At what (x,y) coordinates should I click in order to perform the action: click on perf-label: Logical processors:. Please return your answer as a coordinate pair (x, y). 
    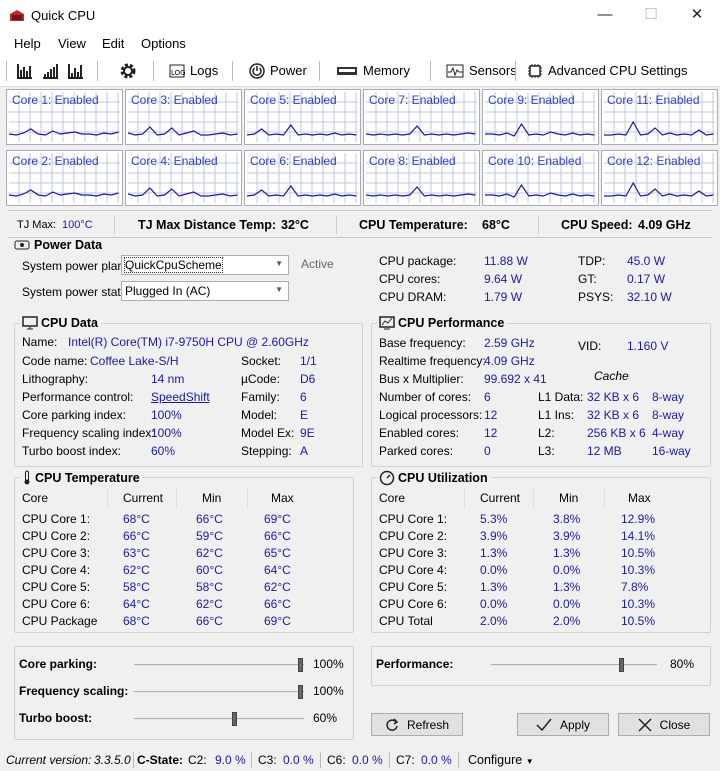
    Looking at the image, I should click on (431, 415).